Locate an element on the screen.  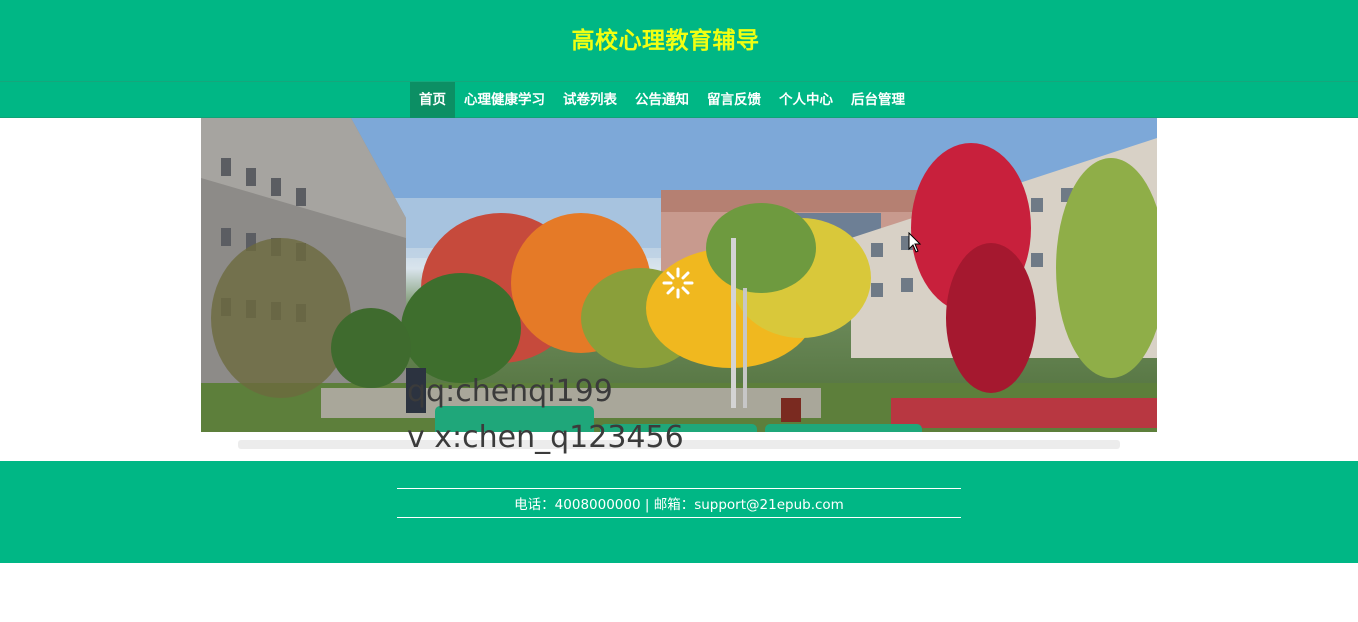
header-bar: 高校心理教育辅导 is located at coordinates (679, 40).